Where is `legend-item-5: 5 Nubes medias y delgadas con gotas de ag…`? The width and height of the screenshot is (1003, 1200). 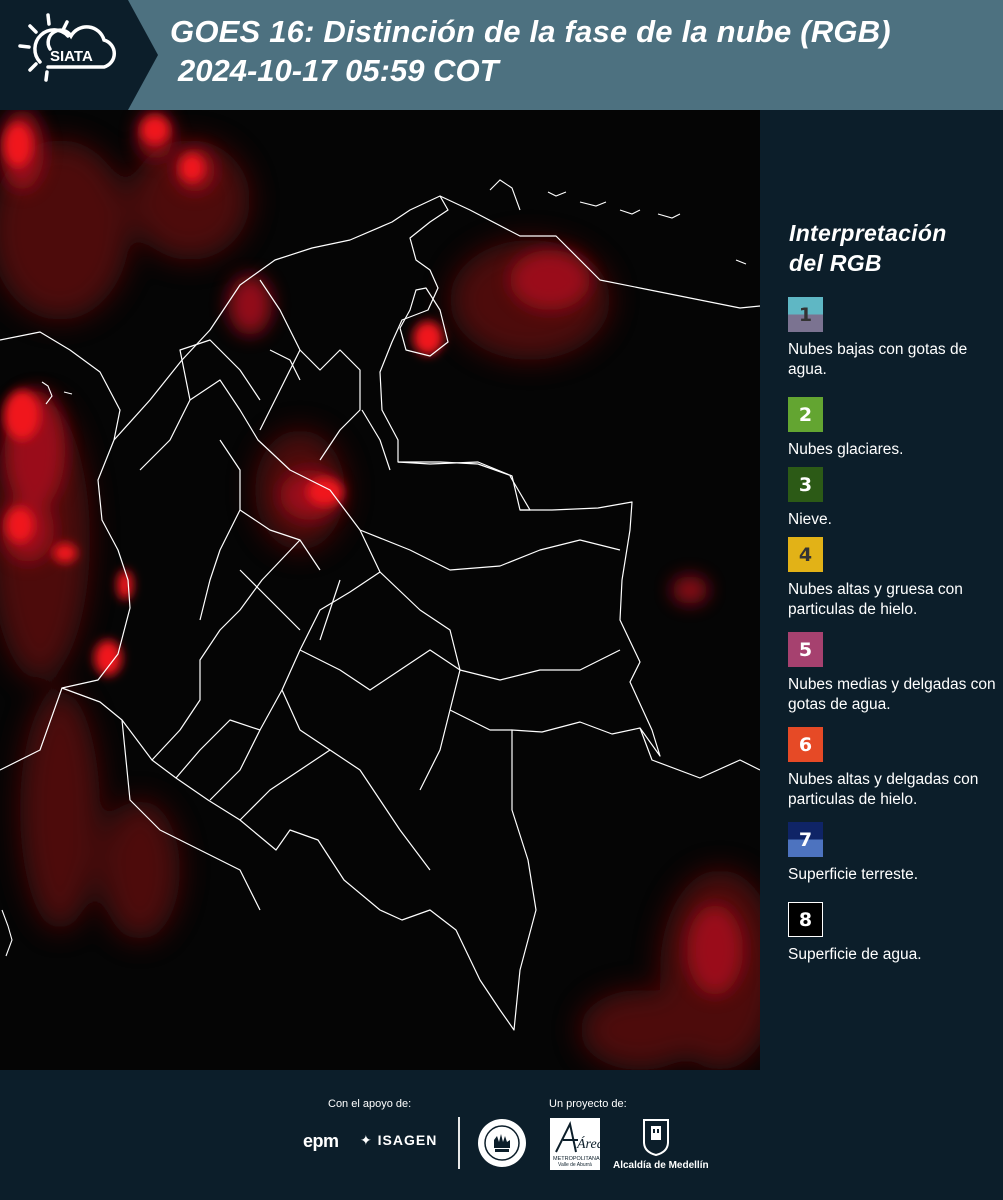
legend-item-5: 5 Nubes medias y delgadas con gotas de ag… is located at coordinates (893, 673).